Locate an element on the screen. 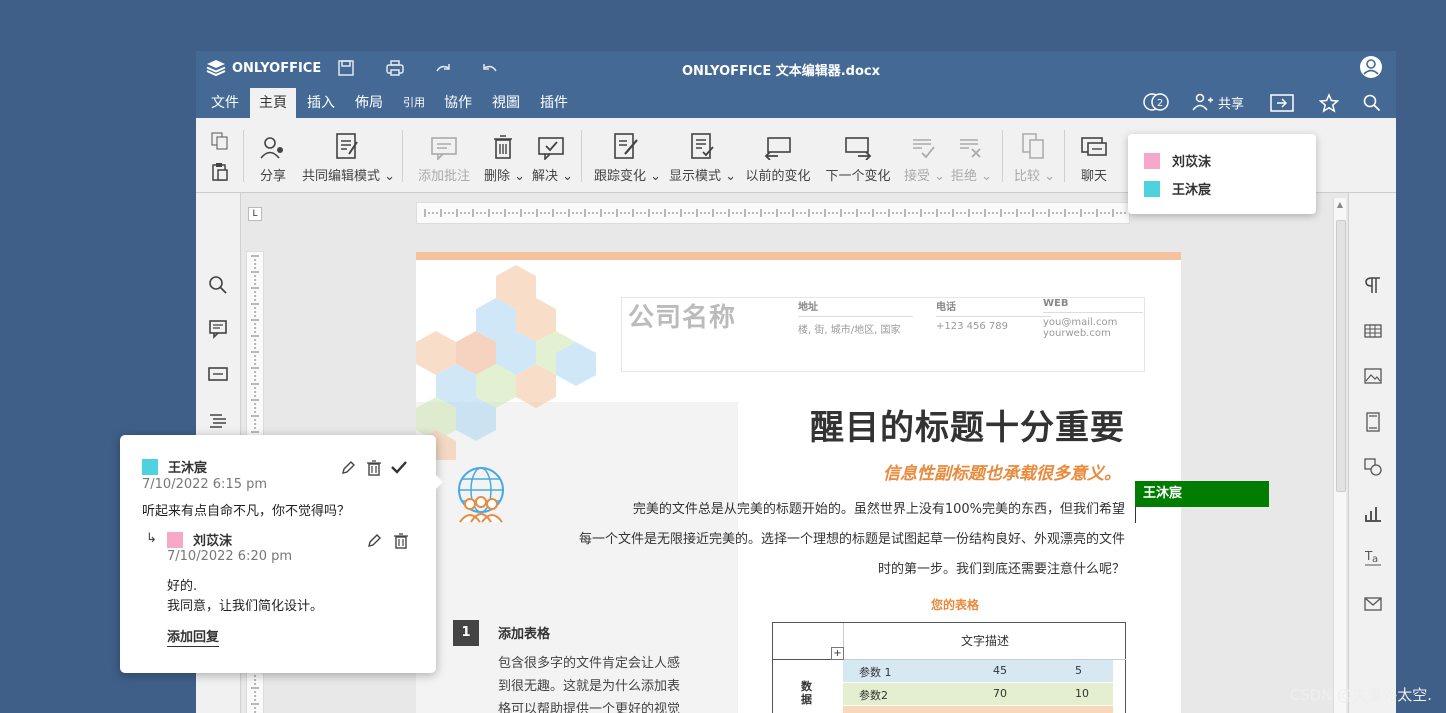  tab-references: 引用 is located at coordinates (414, 103).